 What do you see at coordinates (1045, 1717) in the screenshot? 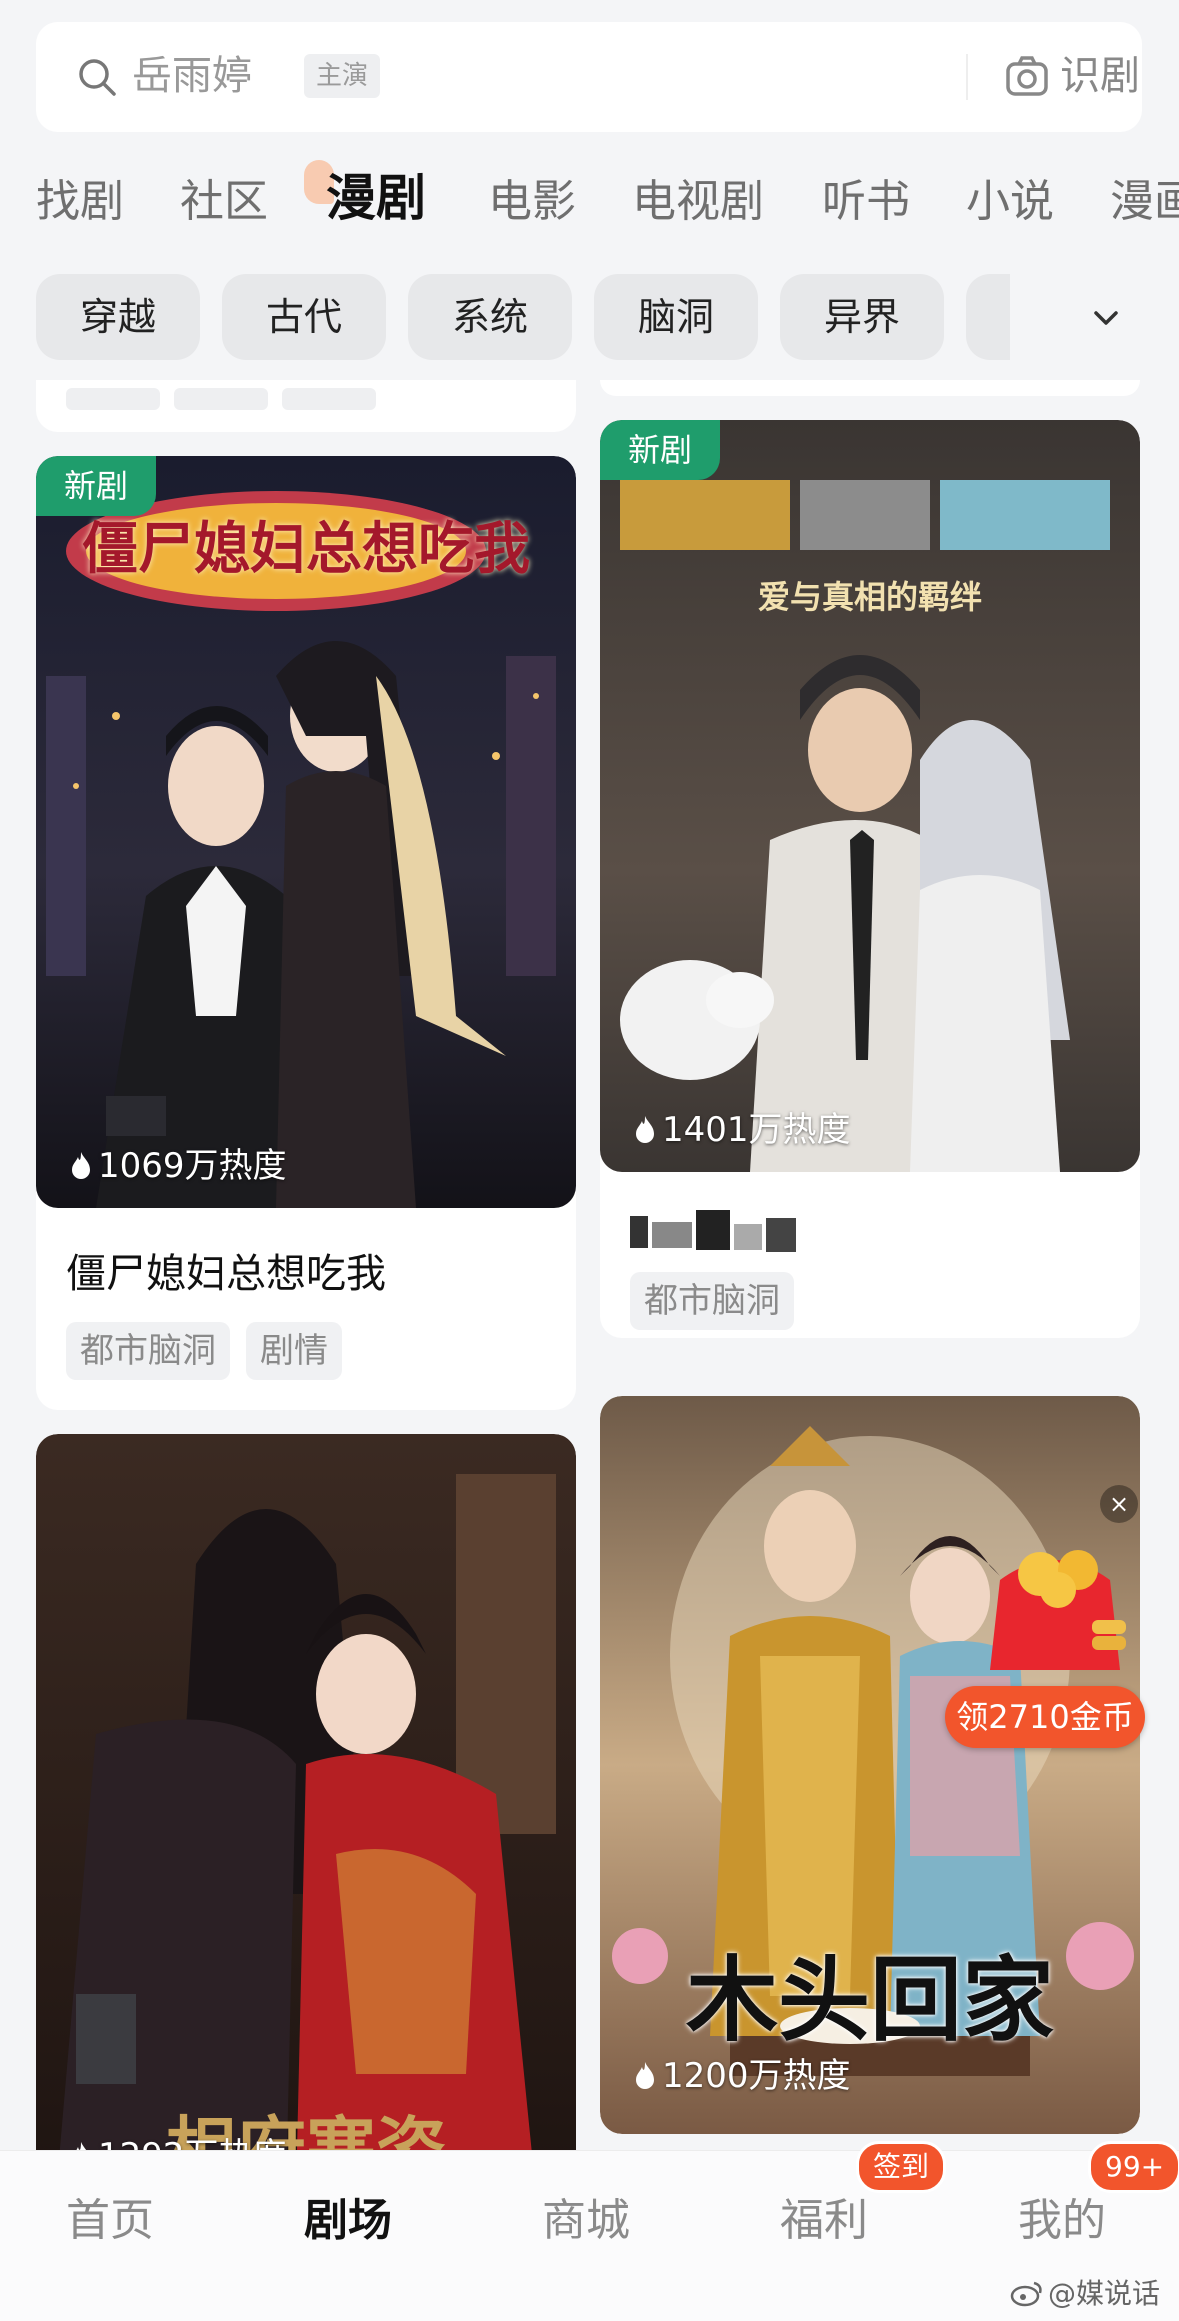
I see `claim-coins-button: 领2710金币` at bounding box center [1045, 1717].